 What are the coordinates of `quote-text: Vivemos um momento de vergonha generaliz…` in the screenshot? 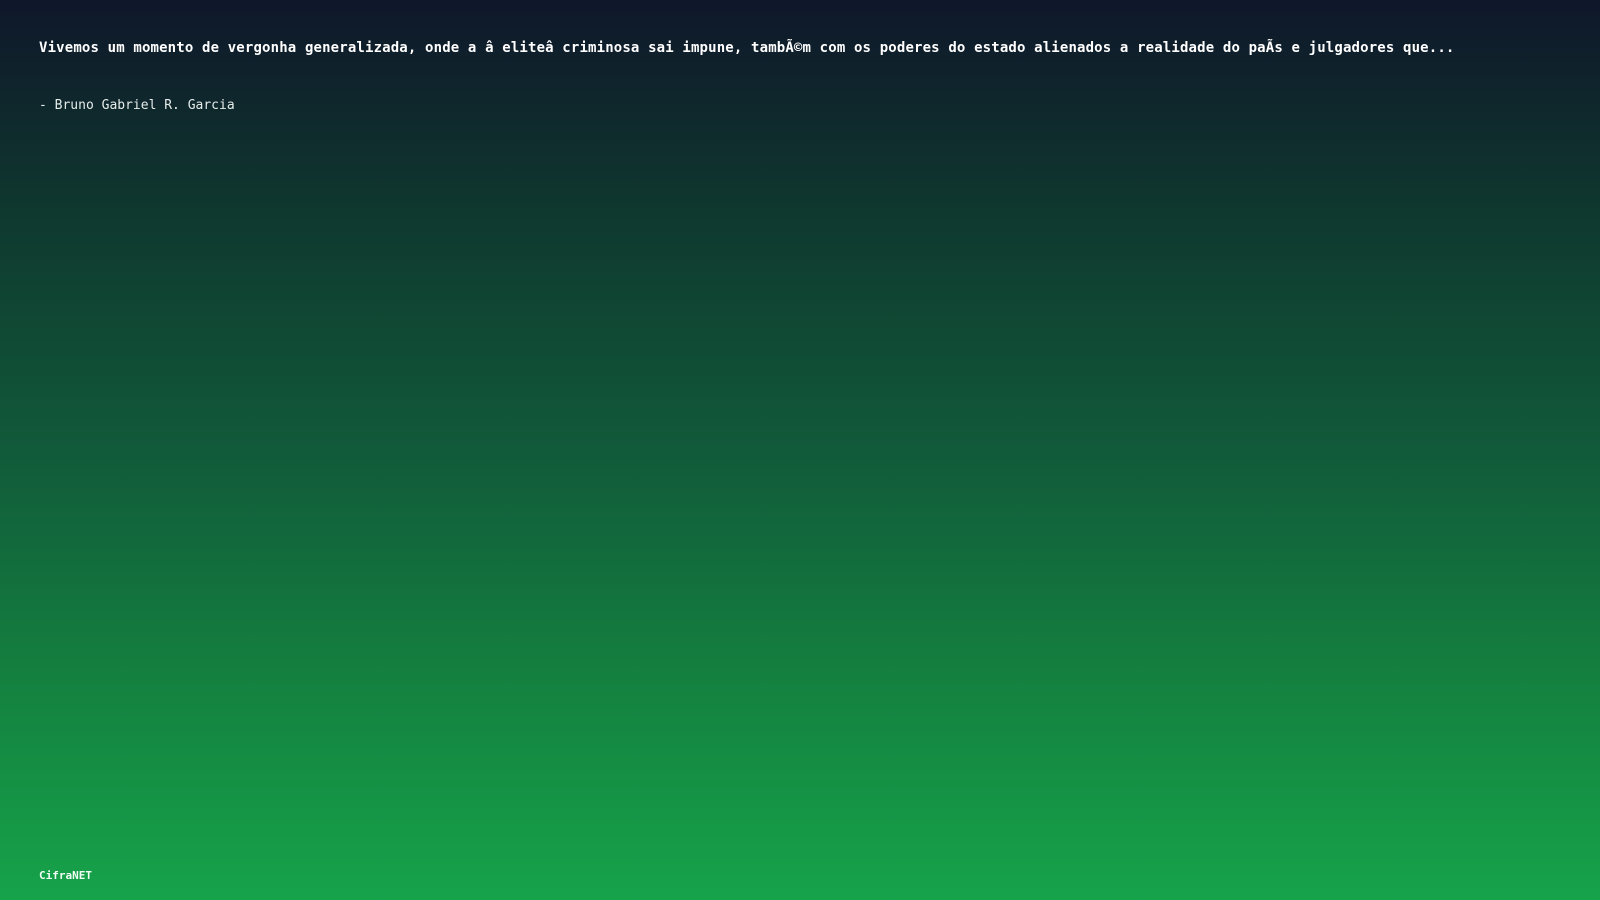 It's located at (747, 48).